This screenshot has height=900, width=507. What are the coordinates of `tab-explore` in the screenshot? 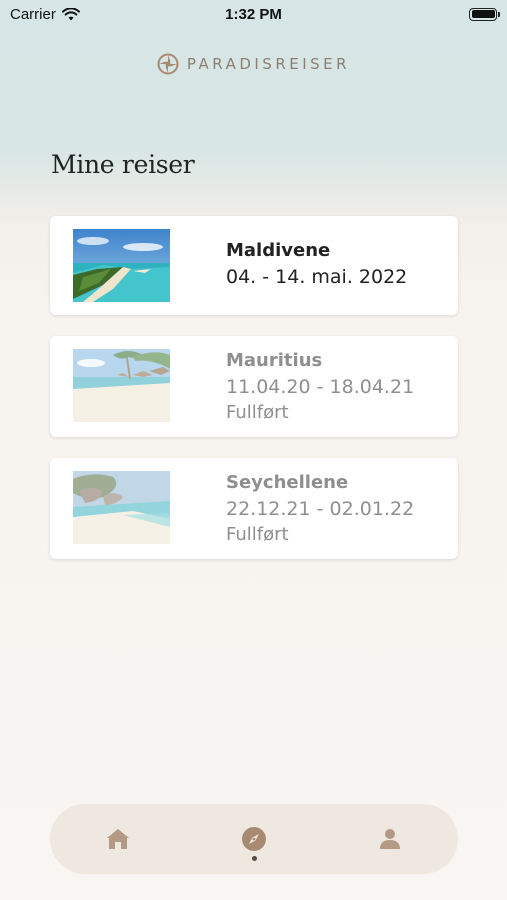 It's located at (254, 839).